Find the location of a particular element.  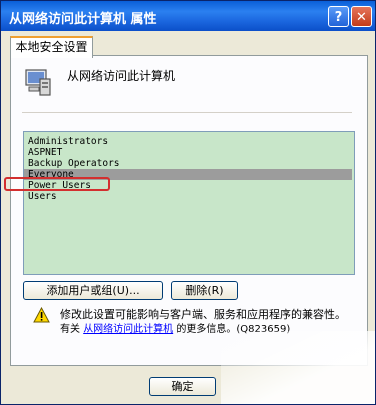

divider is located at coordinates (187, 112).